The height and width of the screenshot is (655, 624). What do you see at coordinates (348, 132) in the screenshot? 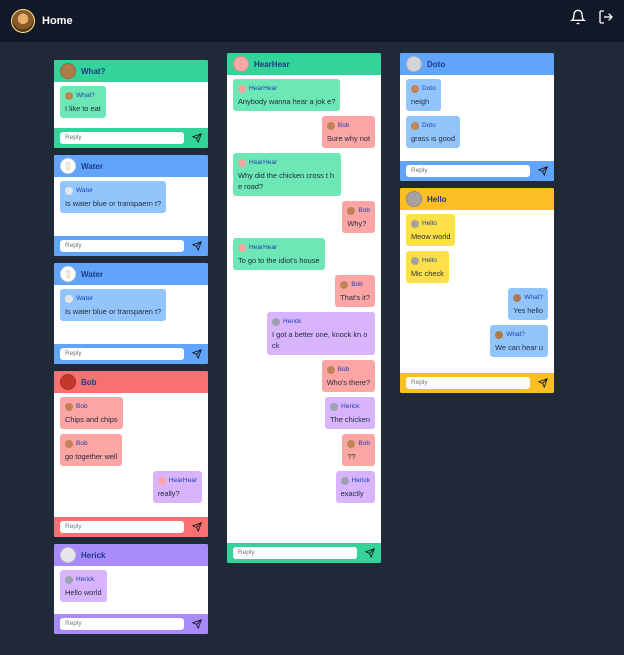
I see `message: Bob Sure why not` at bounding box center [348, 132].